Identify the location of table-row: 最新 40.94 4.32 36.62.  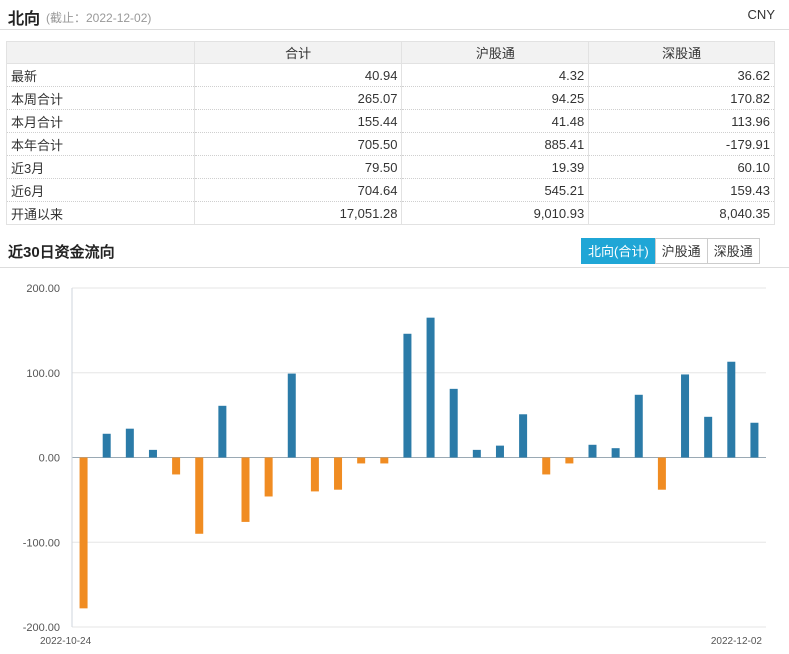
(390, 75).